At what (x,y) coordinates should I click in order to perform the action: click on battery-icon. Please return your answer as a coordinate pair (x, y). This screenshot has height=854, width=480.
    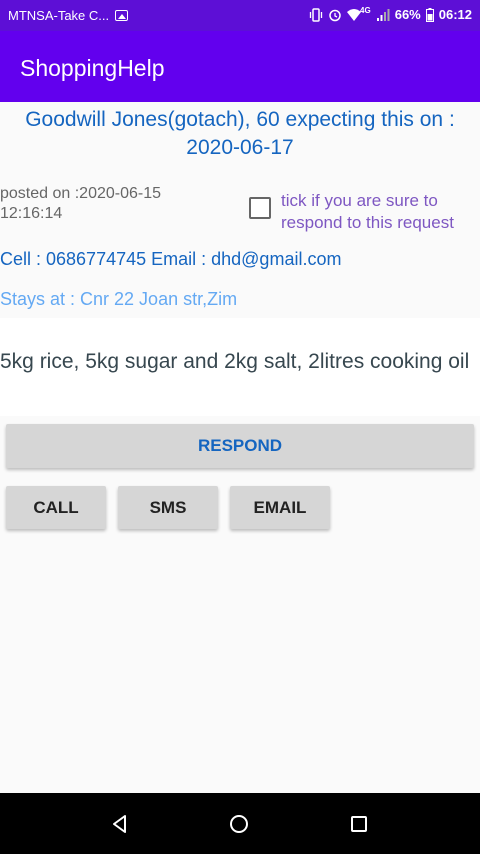
    Looking at the image, I should click on (429, 14).